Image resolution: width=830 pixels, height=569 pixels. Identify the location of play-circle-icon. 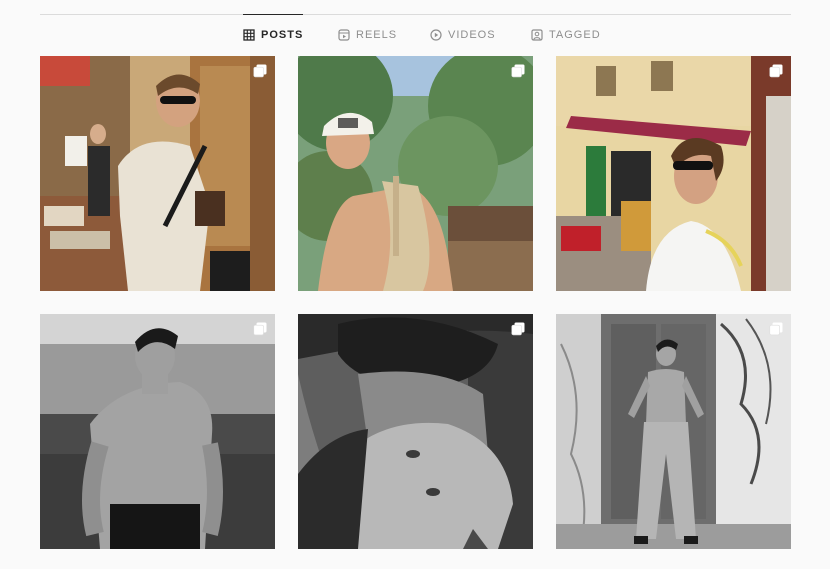
(436, 35).